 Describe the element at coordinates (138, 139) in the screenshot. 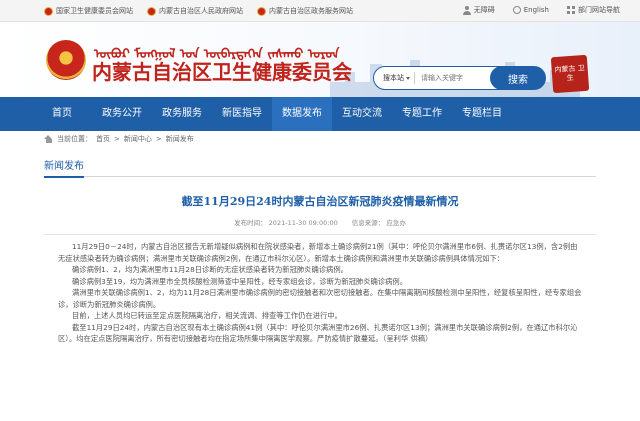

I see `breadcrumb-news-center: 新闻中心` at that location.